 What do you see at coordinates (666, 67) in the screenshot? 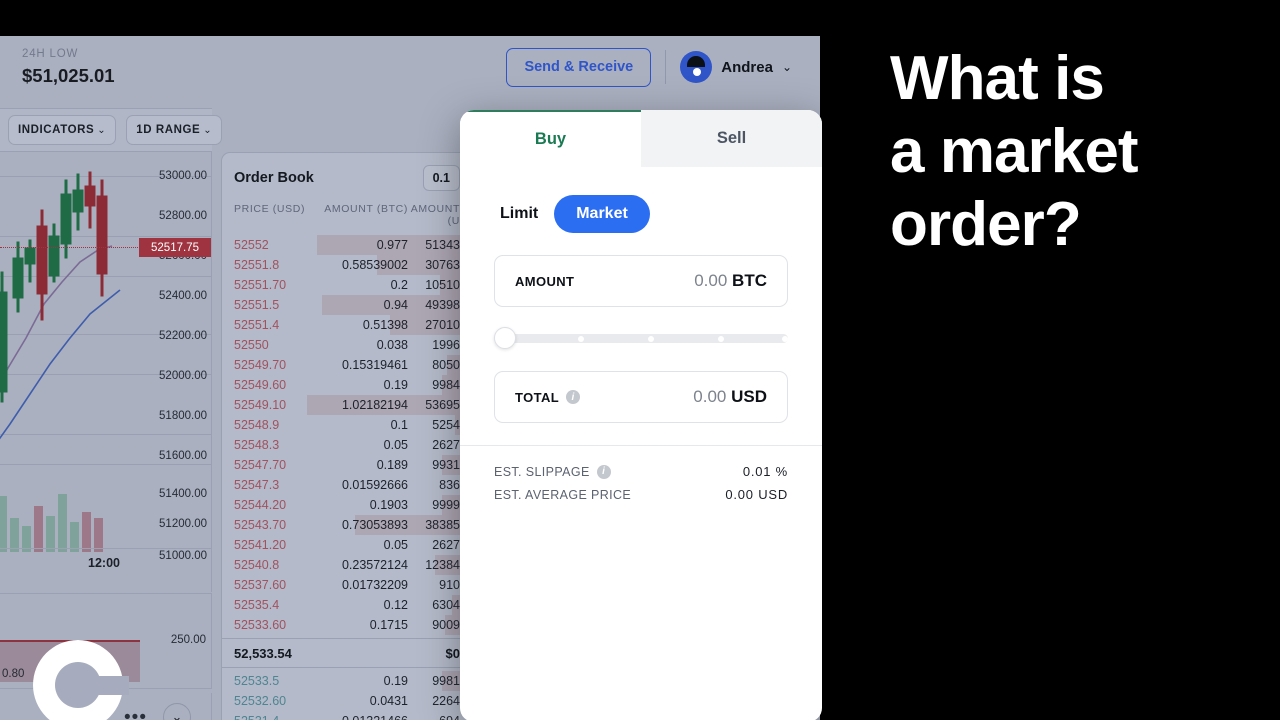
I see `header-divider` at bounding box center [666, 67].